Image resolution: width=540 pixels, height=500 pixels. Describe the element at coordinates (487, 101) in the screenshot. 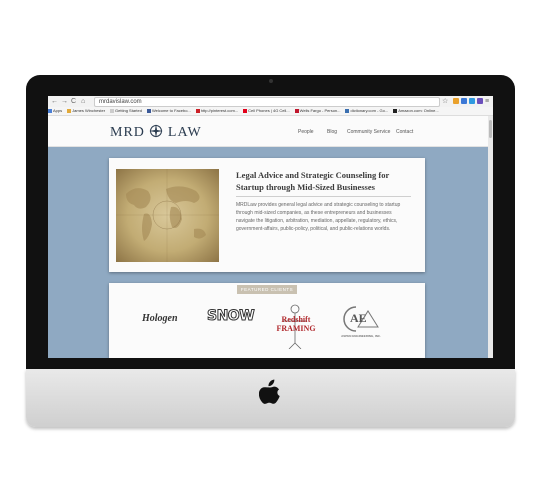

I see `browser-menu-icon: ≡` at that location.